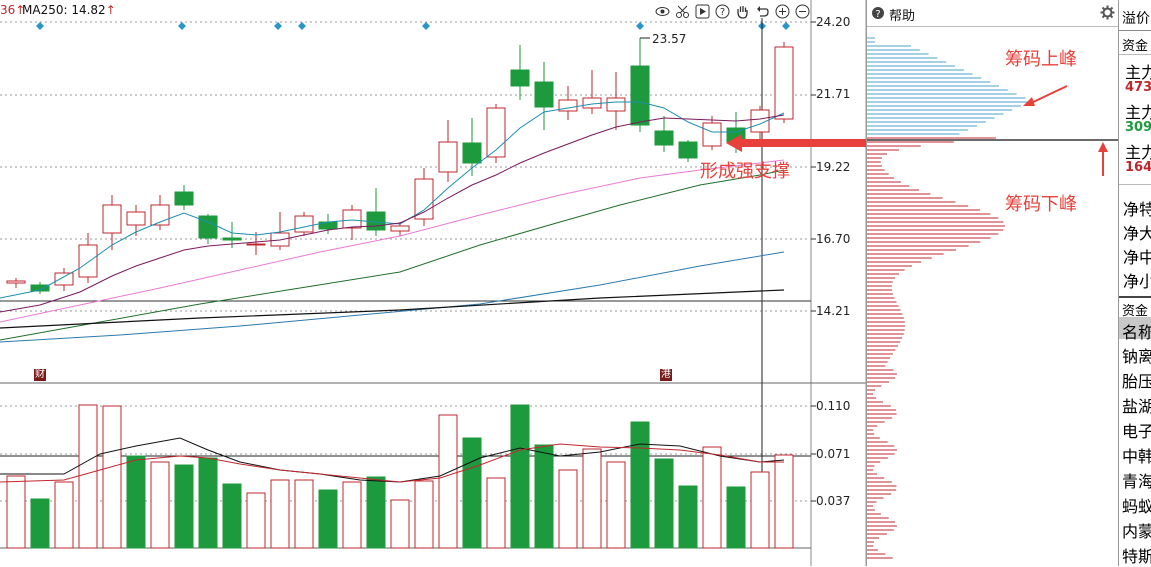 This screenshot has width=1151, height=567. I want to click on list-item: 内蒙, so click(1136, 530).